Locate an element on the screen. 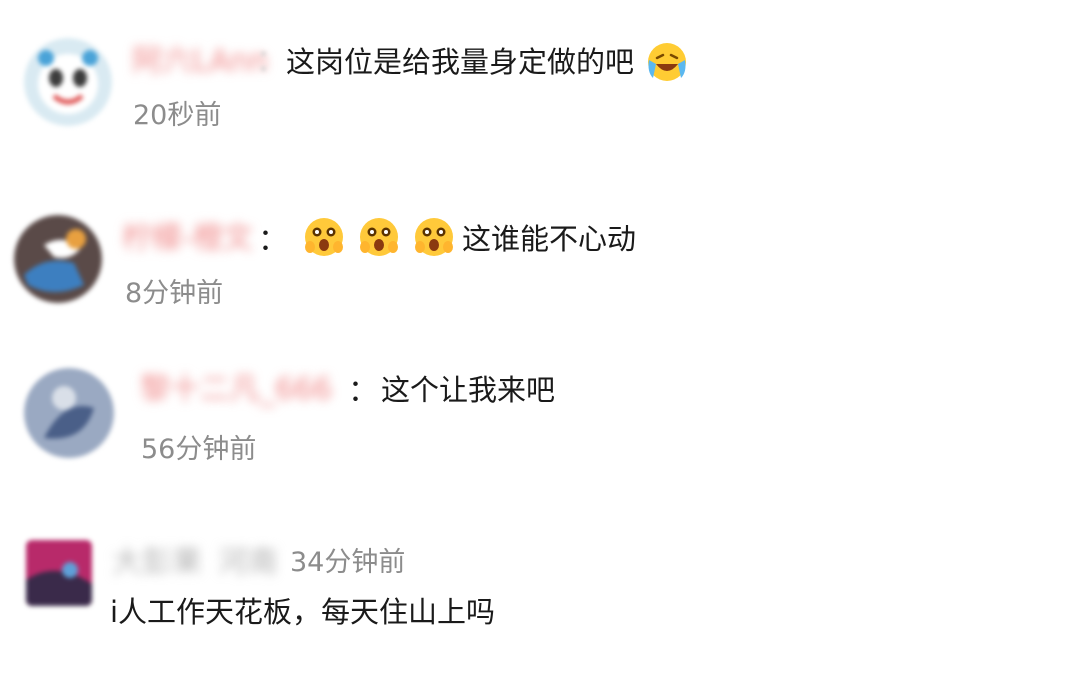 Image resolution: width=1080 pixels, height=678 pixels. username: 阿六LAnn is located at coordinates (200, 62).